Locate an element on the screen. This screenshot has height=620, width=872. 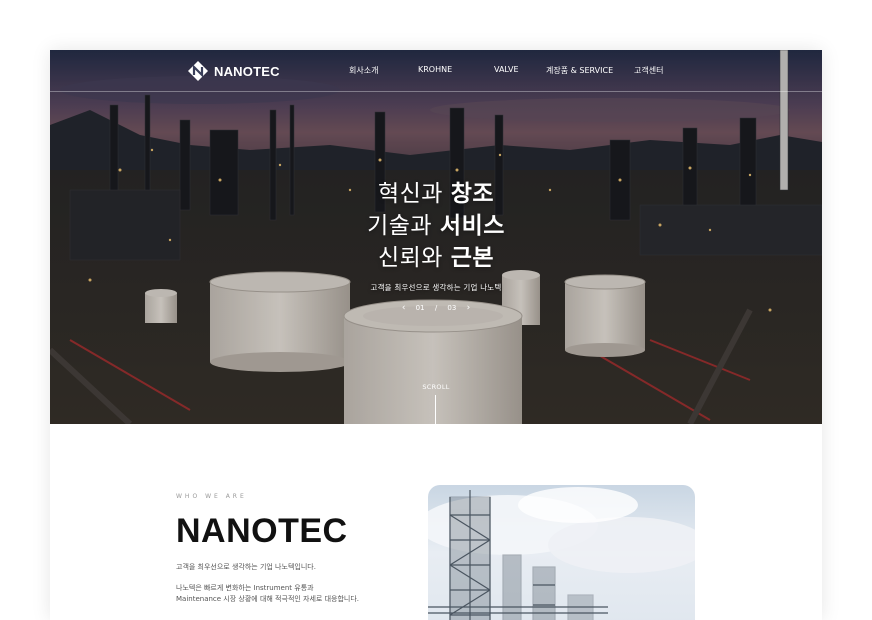
about-subtitle: 고객을 최우선으로 생각하는 기업 나노텍입니다. is located at coordinates (246, 567).